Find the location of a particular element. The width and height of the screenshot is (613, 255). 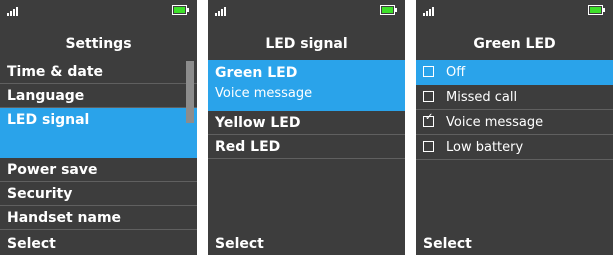

menu-item-time-date: Time & date is located at coordinates (98, 72).